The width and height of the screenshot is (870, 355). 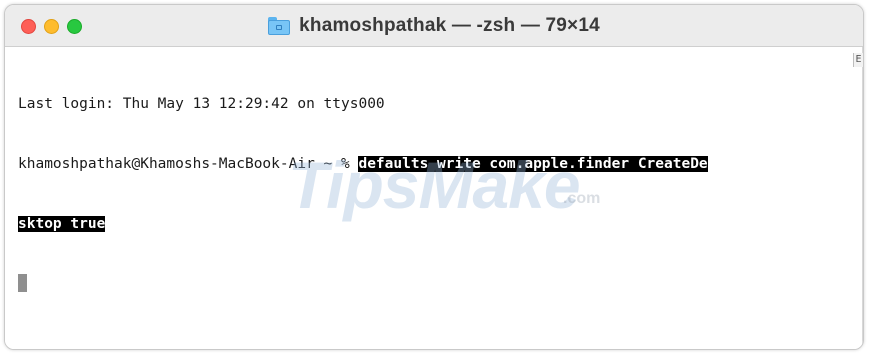 I want to click on selected-command-part1: defaults write com.apple.finder CreateDe, so click(x=533, y=164).